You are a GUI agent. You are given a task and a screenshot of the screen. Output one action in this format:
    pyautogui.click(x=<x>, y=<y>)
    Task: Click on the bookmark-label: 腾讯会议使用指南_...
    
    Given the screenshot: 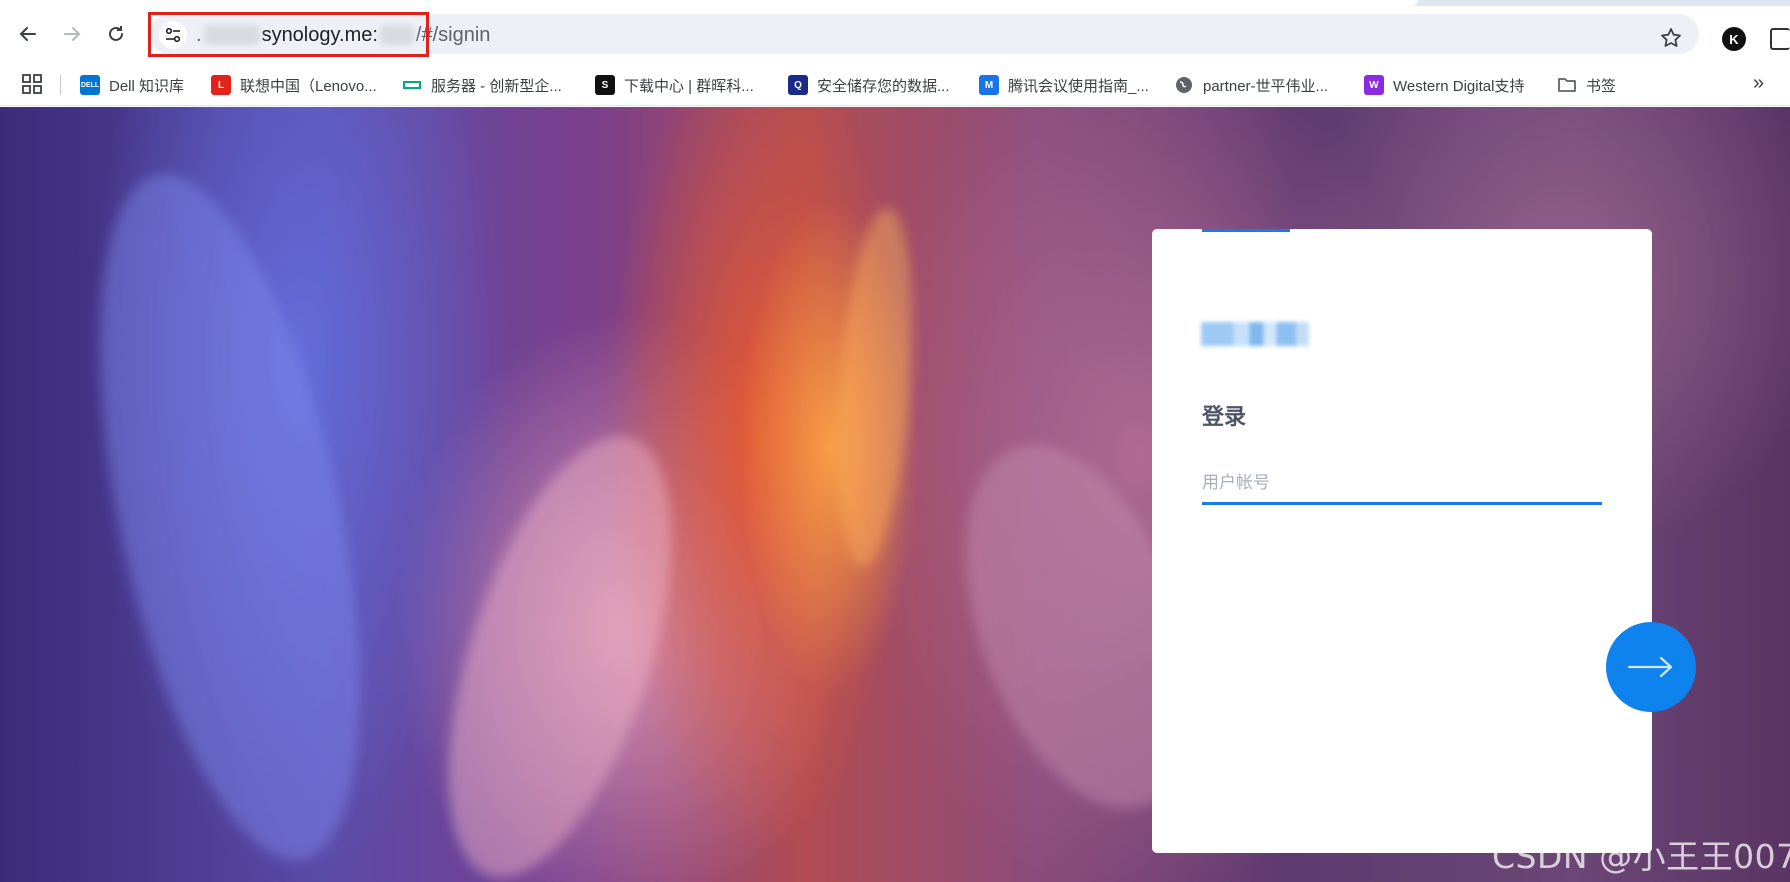 What is the action you would take?
    pyautogui.click(x=1078, y=86)
    